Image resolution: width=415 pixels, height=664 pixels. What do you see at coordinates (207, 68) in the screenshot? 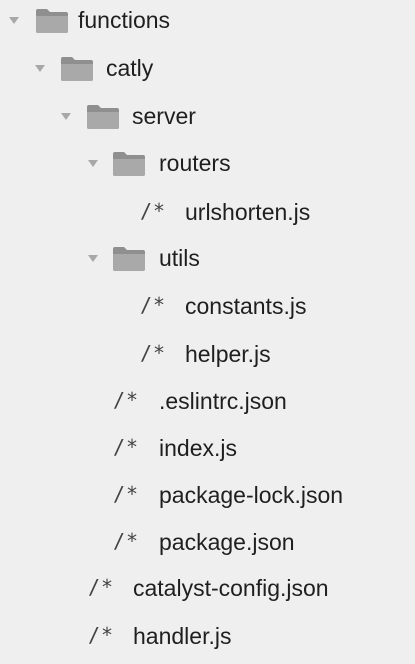
I see `tree-item-catly: catly` at bounding box center [207, 68].